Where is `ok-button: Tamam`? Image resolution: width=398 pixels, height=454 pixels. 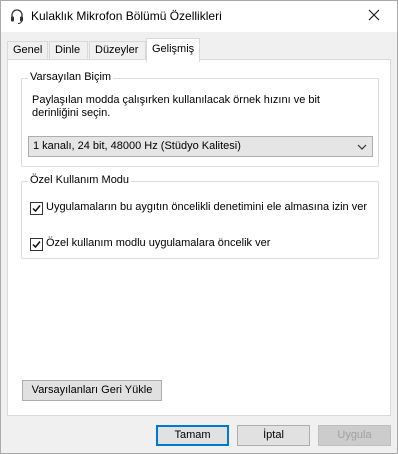 ok-button: Tamam is located at coordinates (192, 435).